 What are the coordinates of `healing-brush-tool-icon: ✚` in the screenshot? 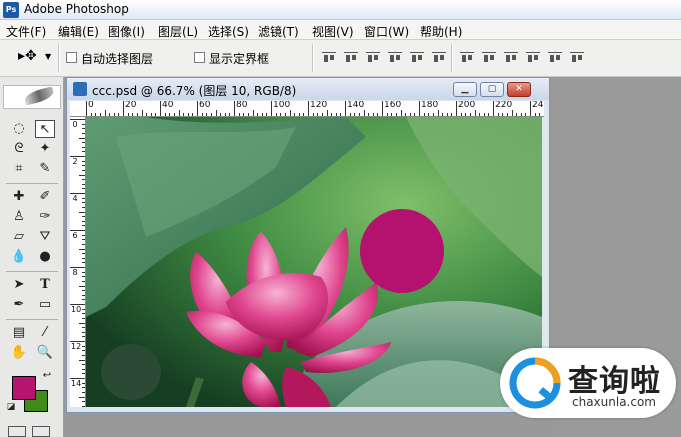 It's located at (19, 197).